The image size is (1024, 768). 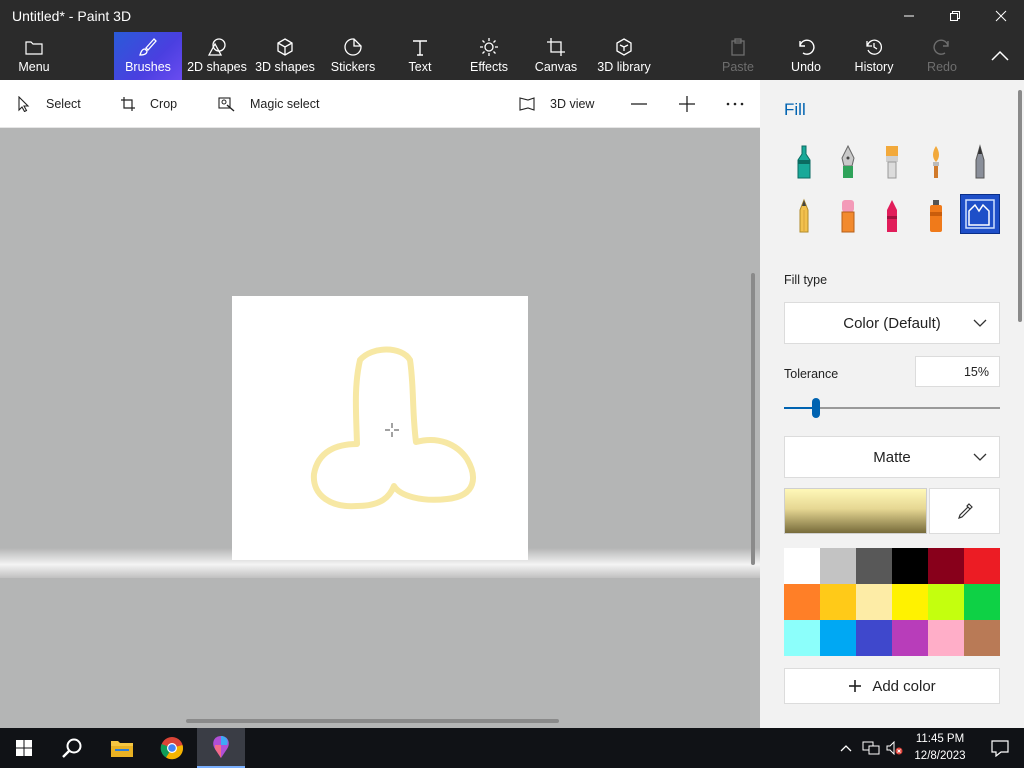 I want to click on fill-type-value: Color (Default), so click(x=892, y=323).